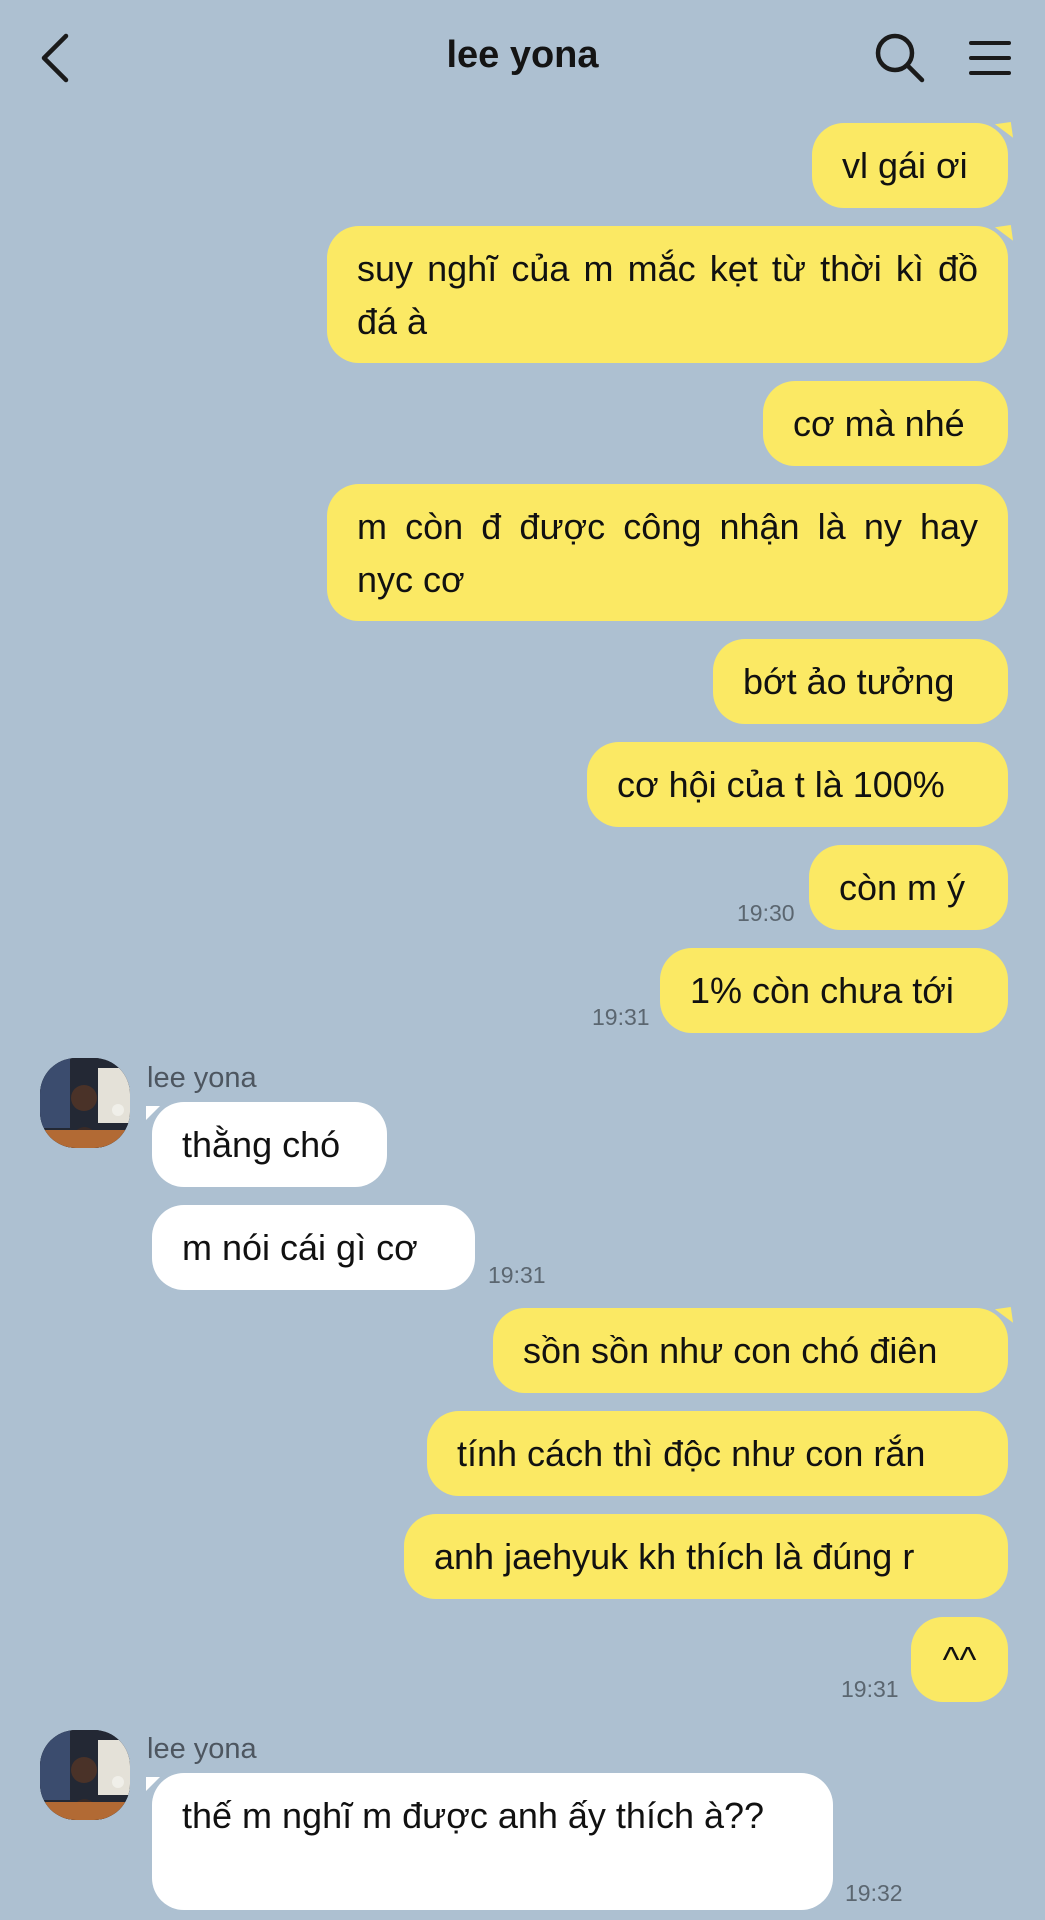  I want to click on my-message-bubble: còn m ý, so click(908, 887).